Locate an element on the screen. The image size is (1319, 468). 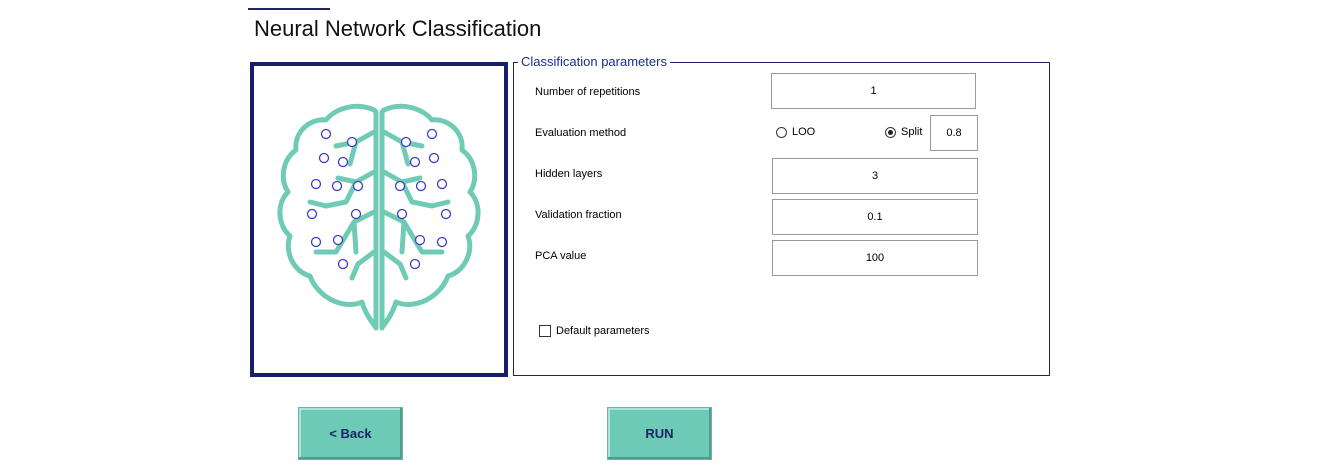
evaluation-method-label: Evaluation method is located at coordinates (581, 133).